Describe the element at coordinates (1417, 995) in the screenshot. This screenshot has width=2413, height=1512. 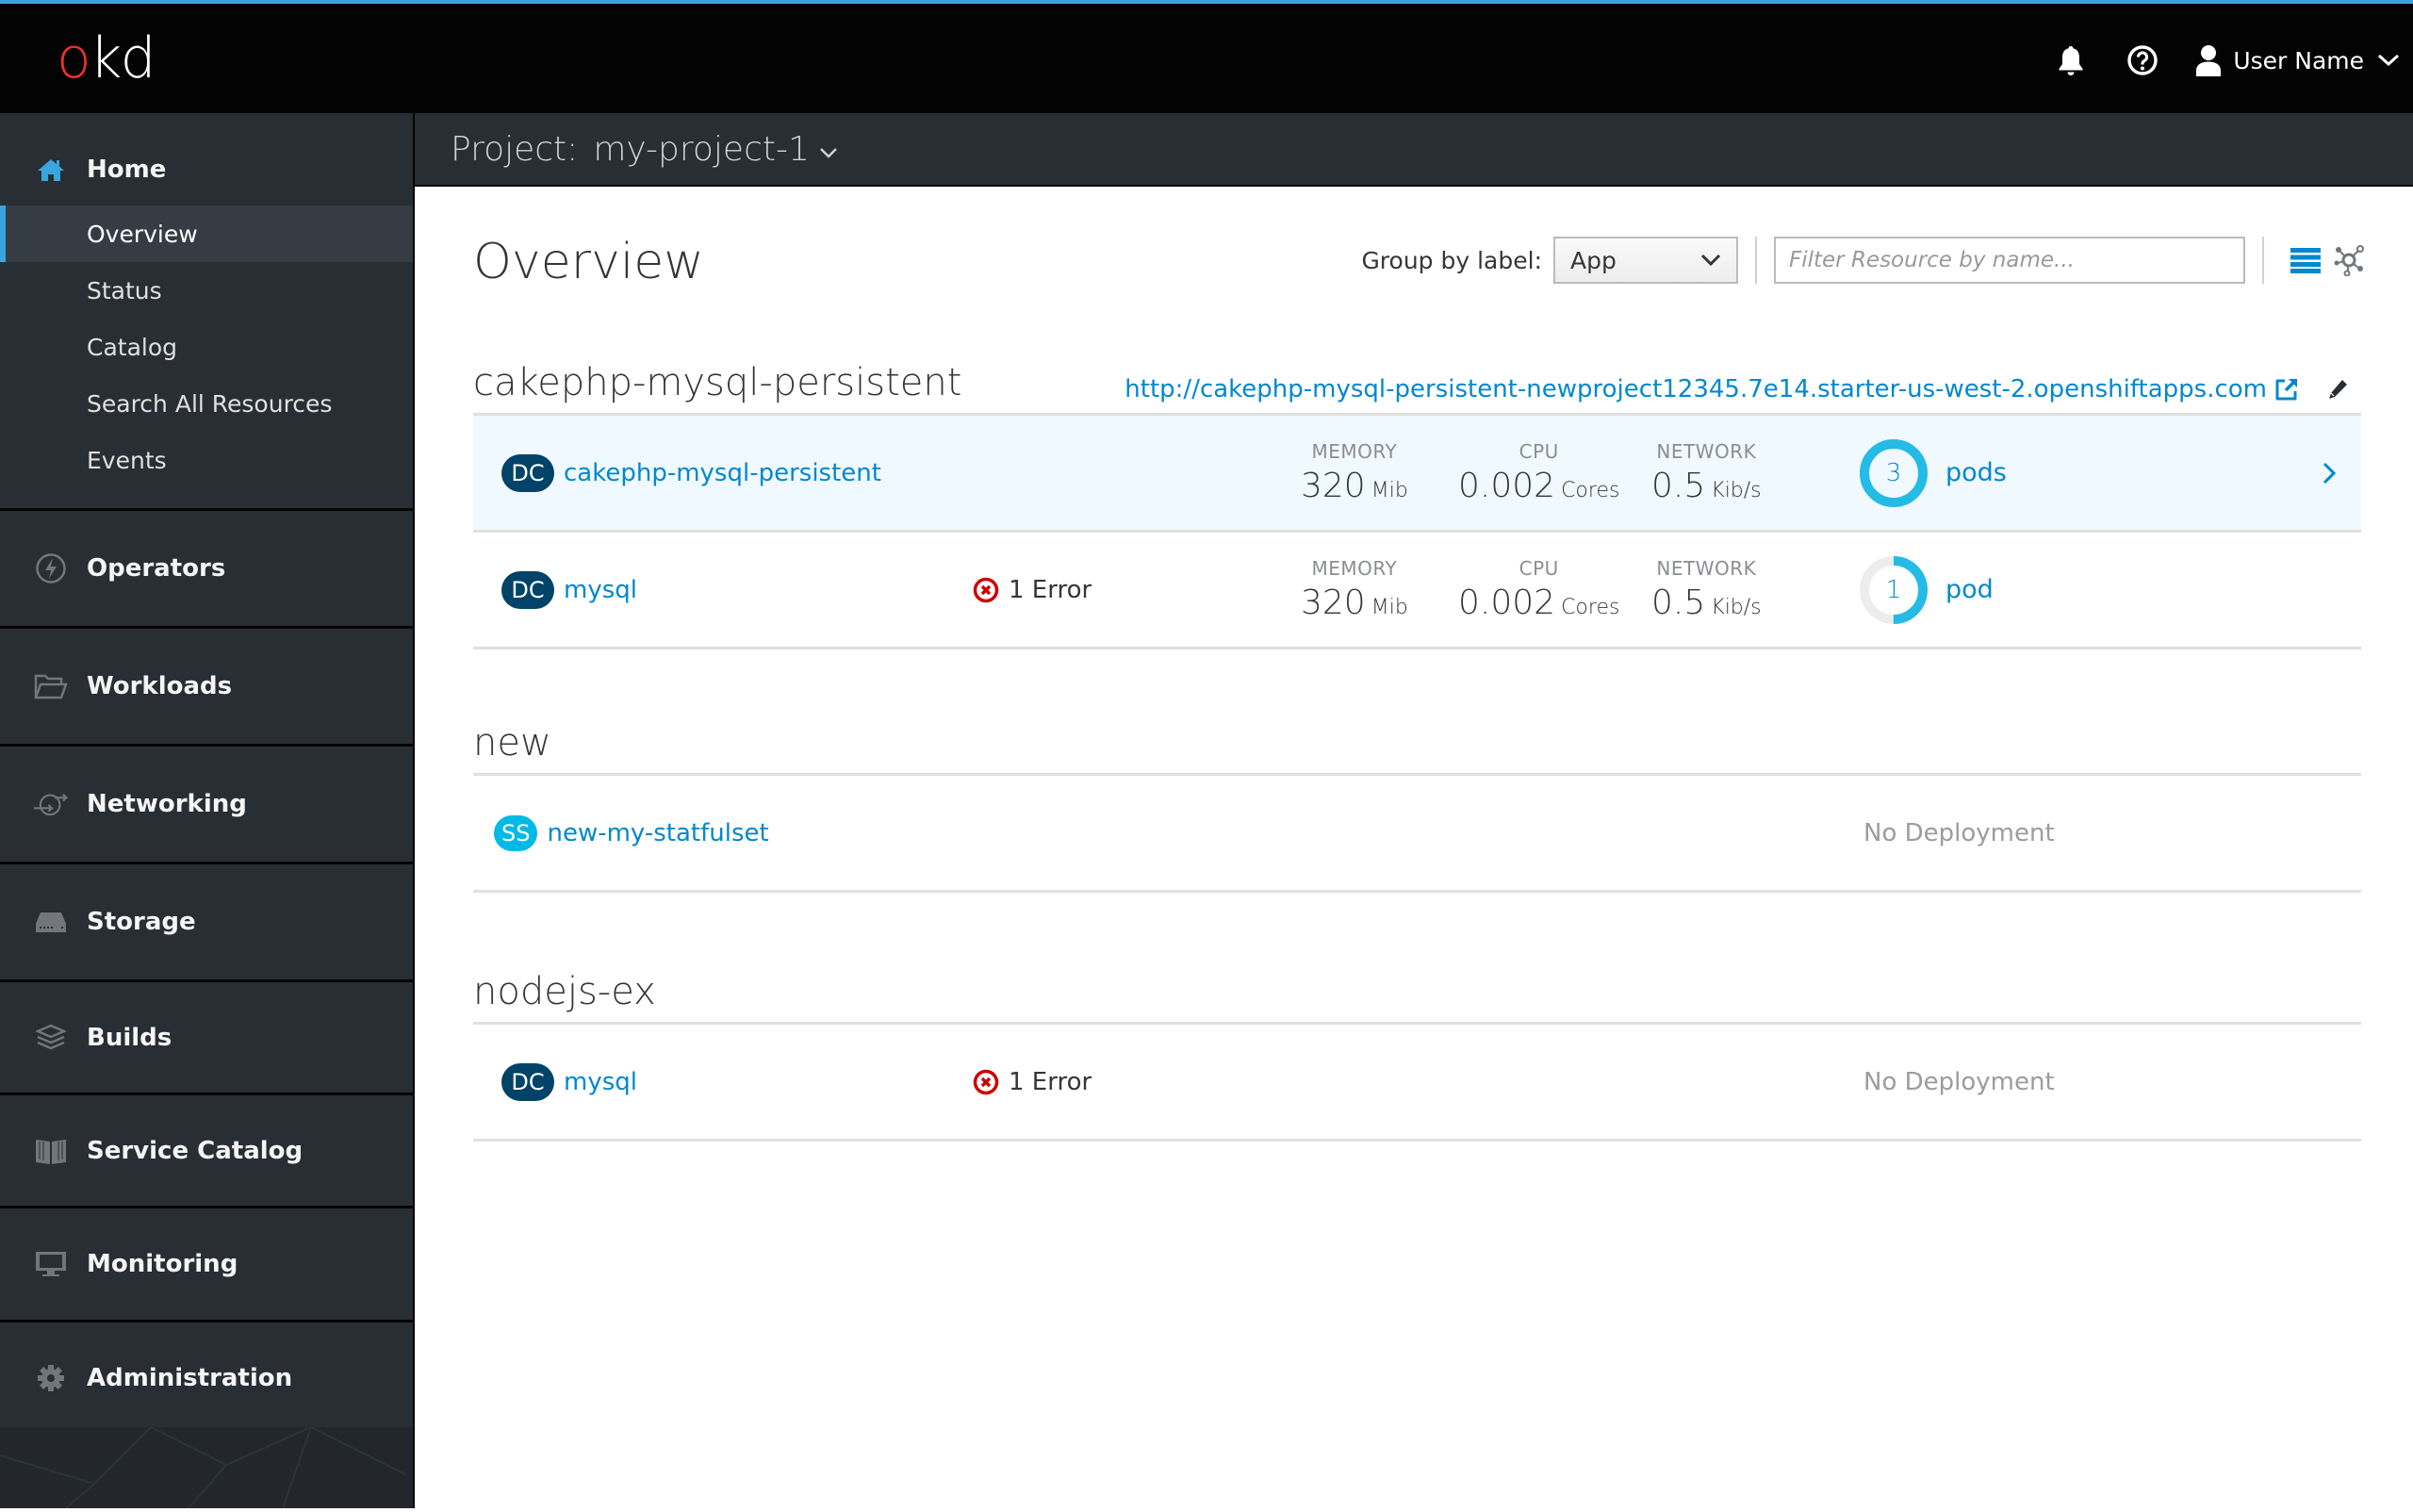
I see `group-header: nodejs-ex` at that location.